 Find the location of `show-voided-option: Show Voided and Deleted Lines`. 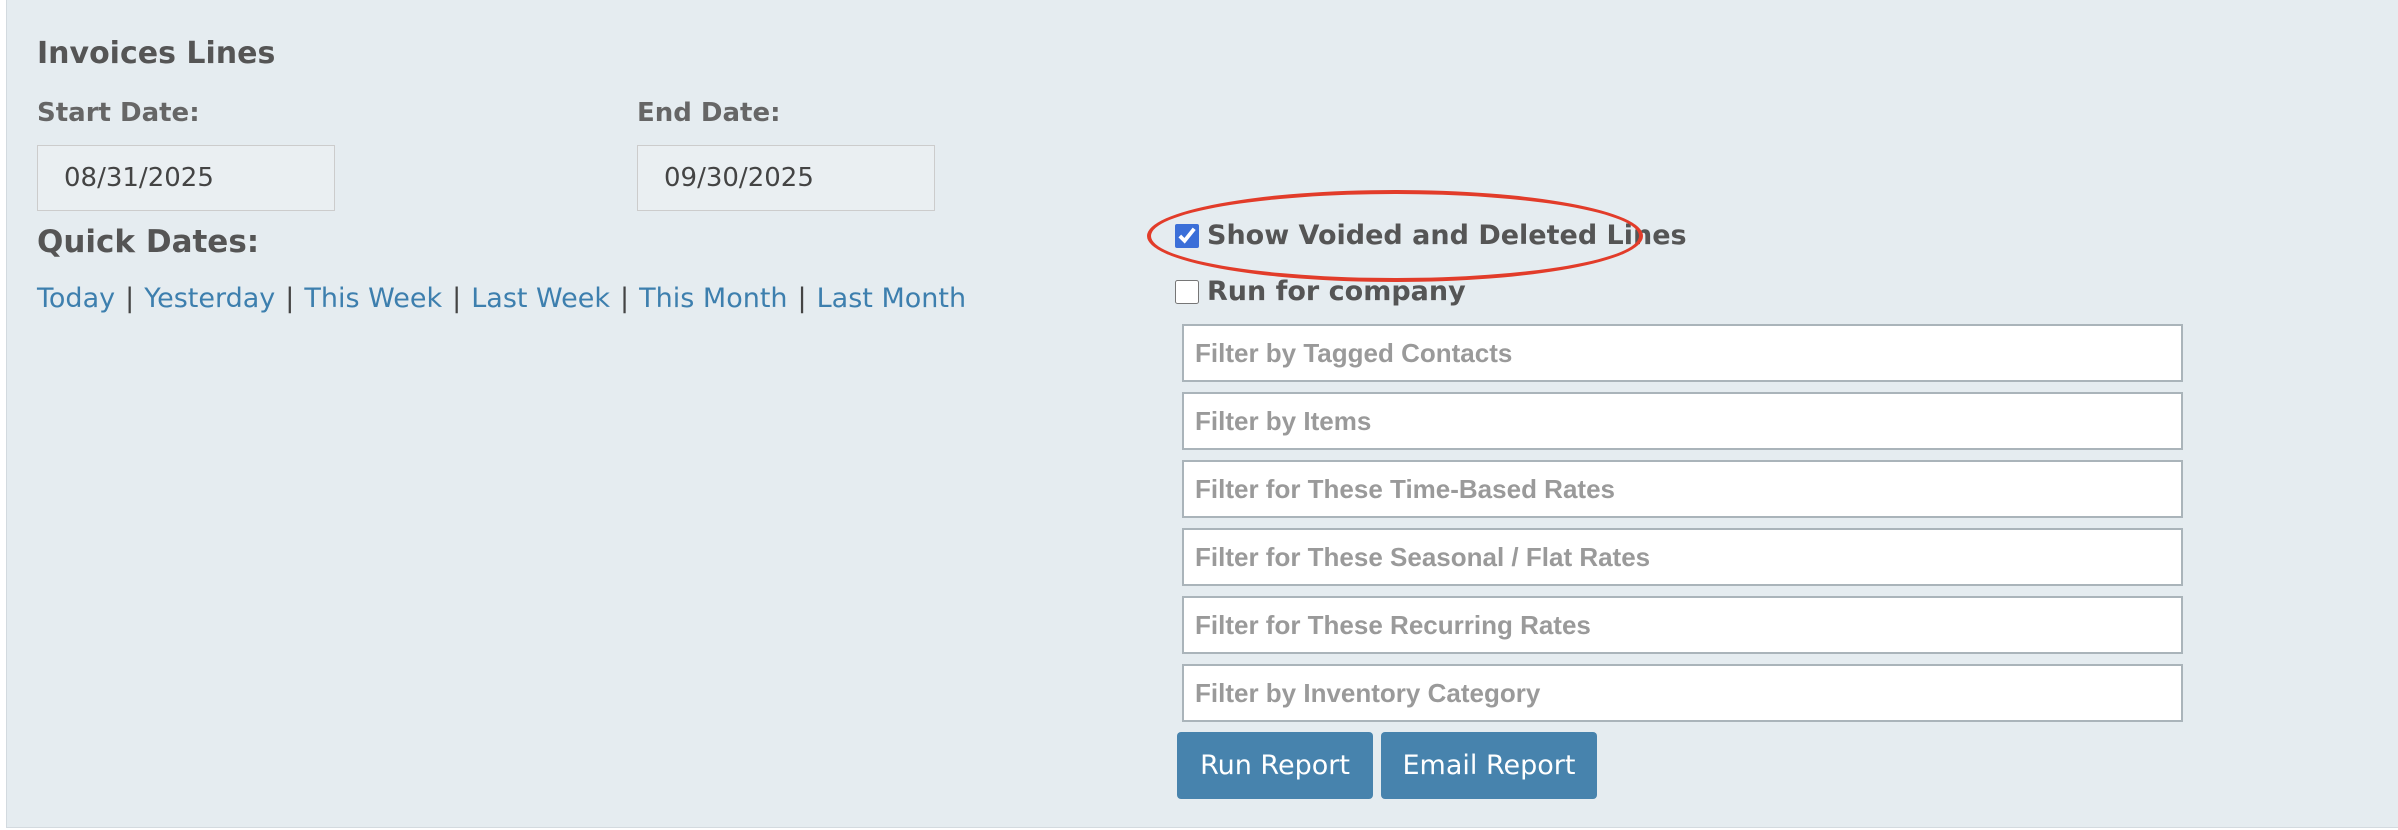

show-voided-option: Show Voided and Deleted Lines is located at coordinates (1431, 235).